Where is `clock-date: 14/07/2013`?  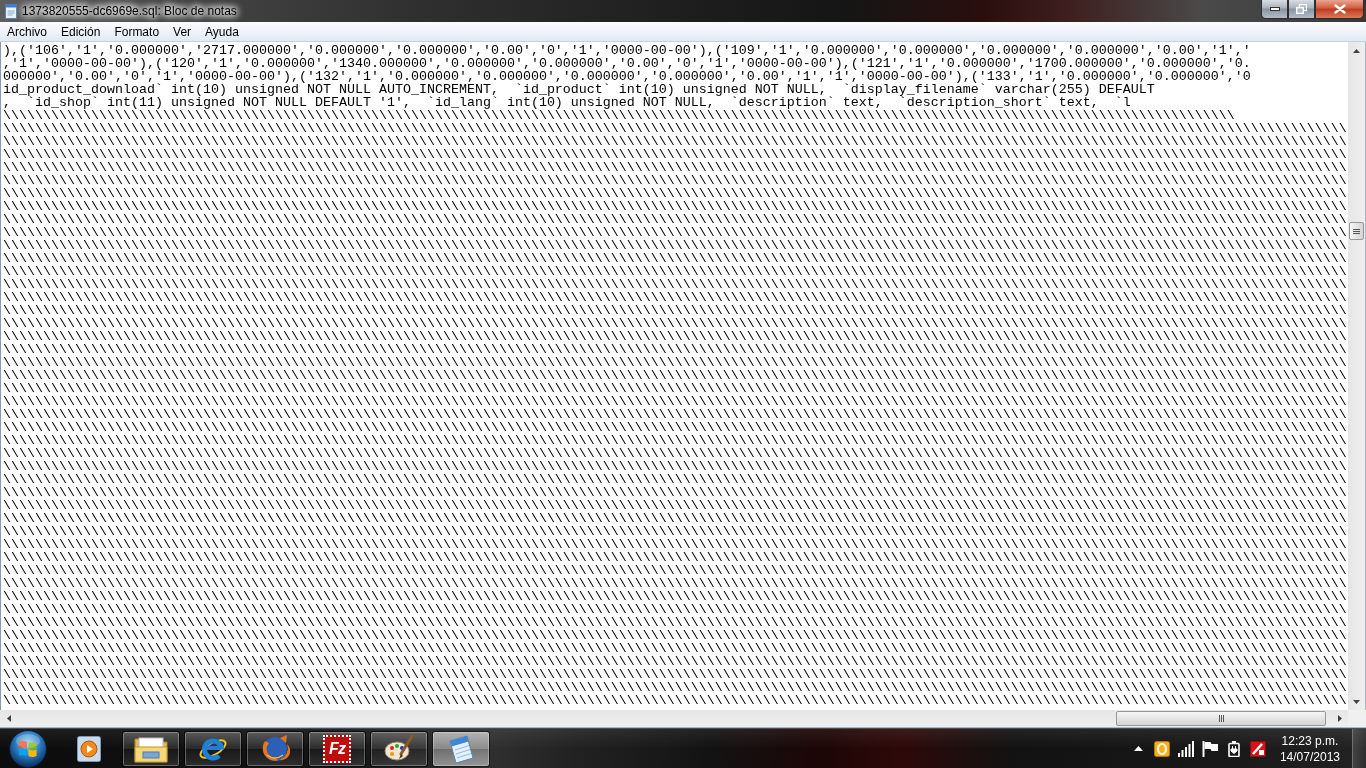
clock-date: 14/07/2013 is located at coordinates (1309, 756).